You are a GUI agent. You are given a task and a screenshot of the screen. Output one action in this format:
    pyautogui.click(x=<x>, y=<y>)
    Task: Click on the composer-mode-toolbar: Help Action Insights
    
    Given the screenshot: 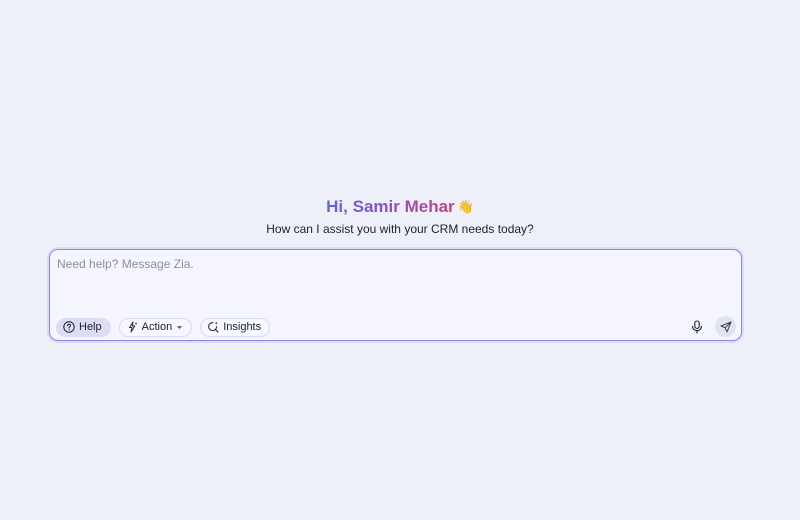 What is the action you would take?
    pyautogui.click(x=163, y=327)
    